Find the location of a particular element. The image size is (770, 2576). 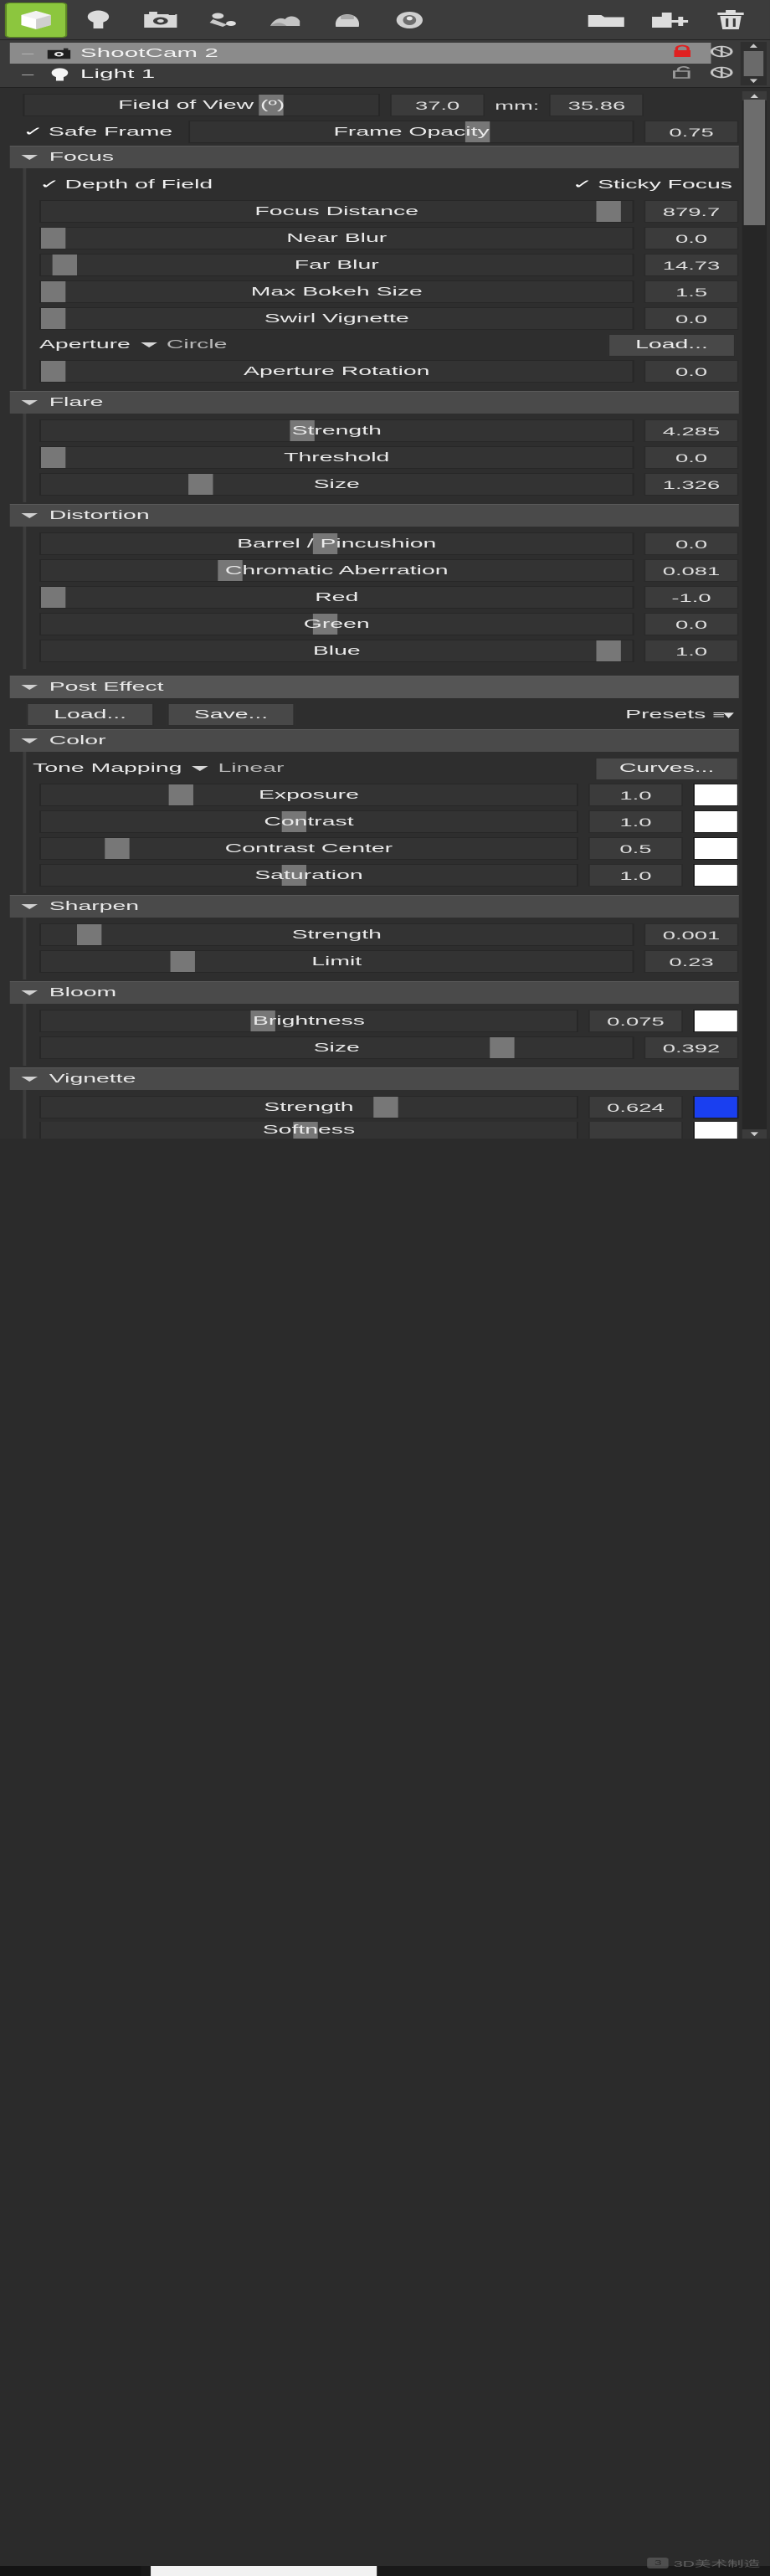

flare-size-value: 1.326 is located at coordinates (691, 484).